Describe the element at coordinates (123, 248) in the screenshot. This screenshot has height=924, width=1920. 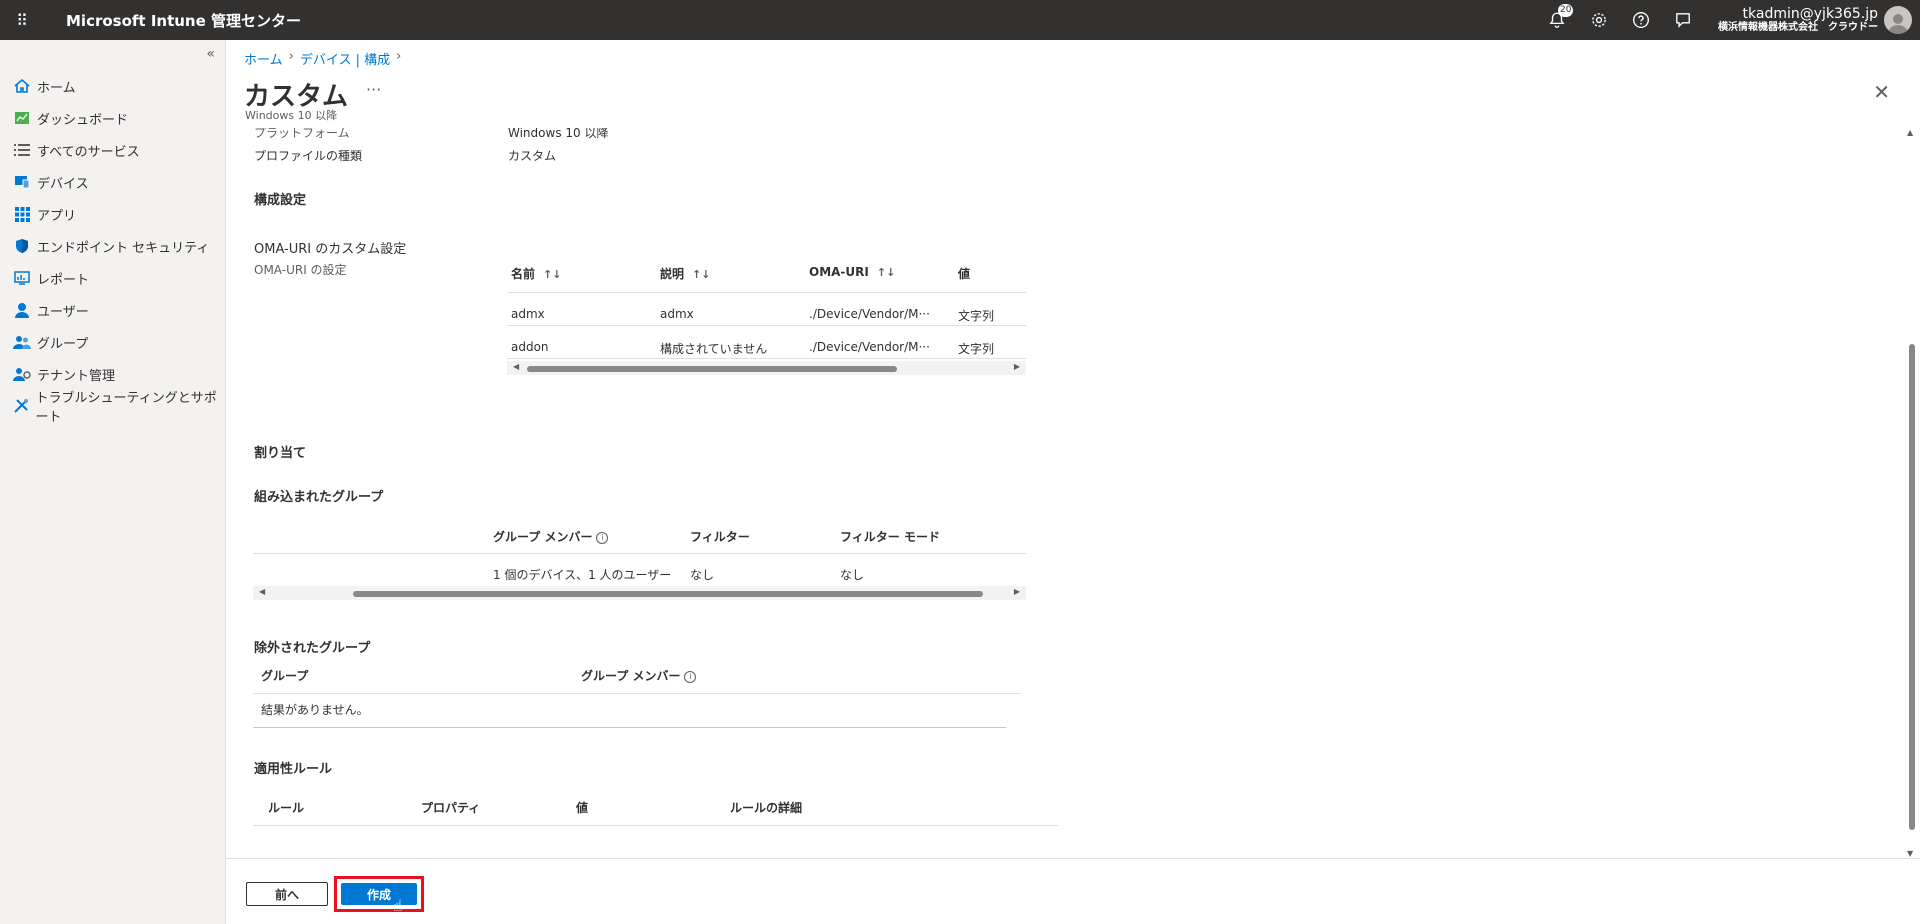
I see `sidebar-item-label: エンドポイント セキュリティ` at that location.